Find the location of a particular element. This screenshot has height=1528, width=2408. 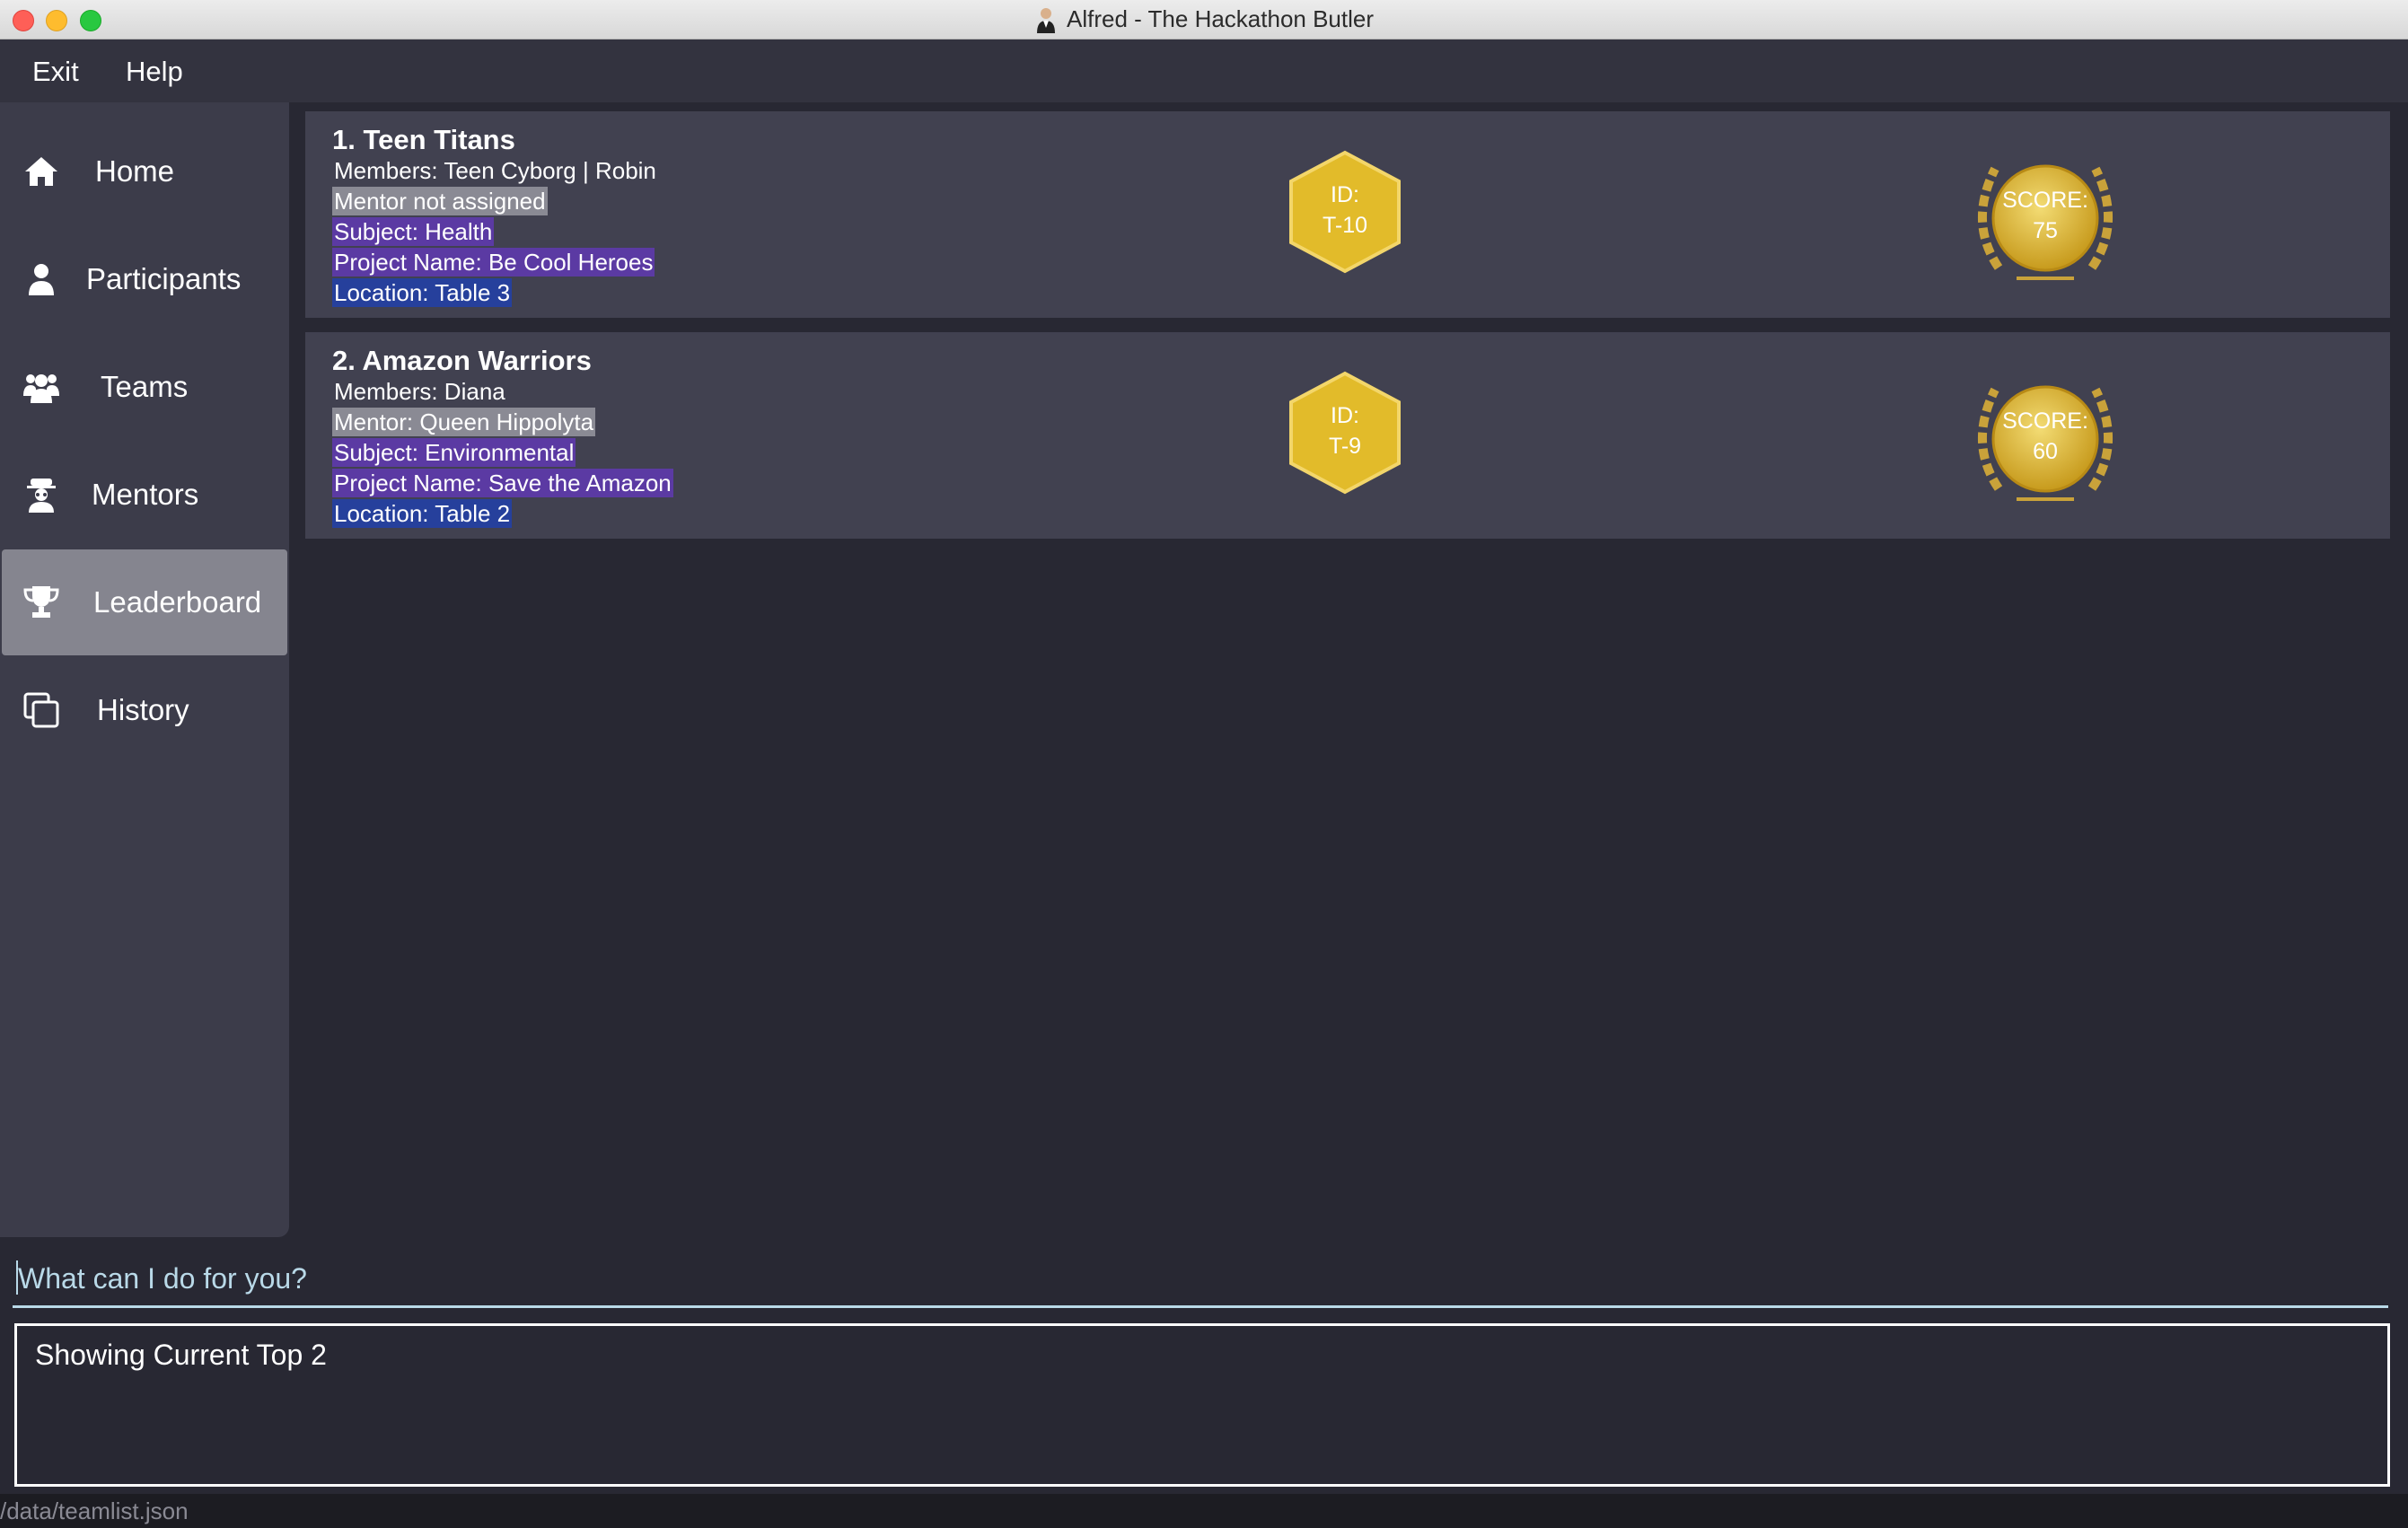

score-value: 75 is located at coordinates (2046, 230).